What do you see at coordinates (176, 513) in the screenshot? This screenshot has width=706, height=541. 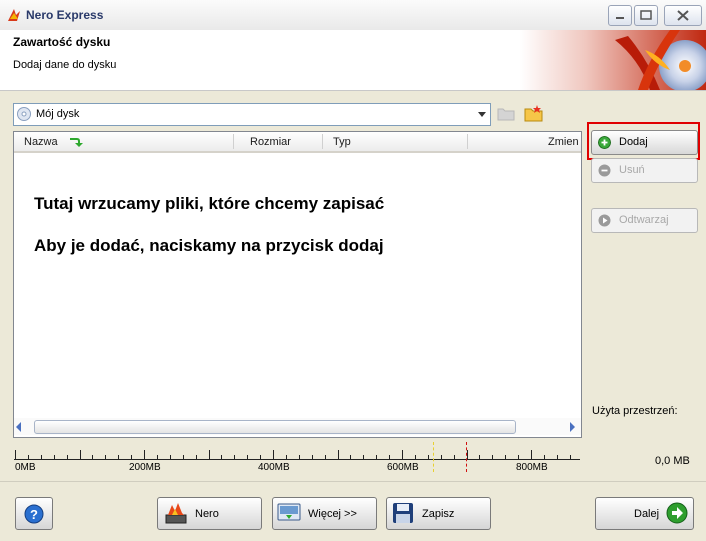 I see `nero-burn-icon` at bounding box center [176, 513].